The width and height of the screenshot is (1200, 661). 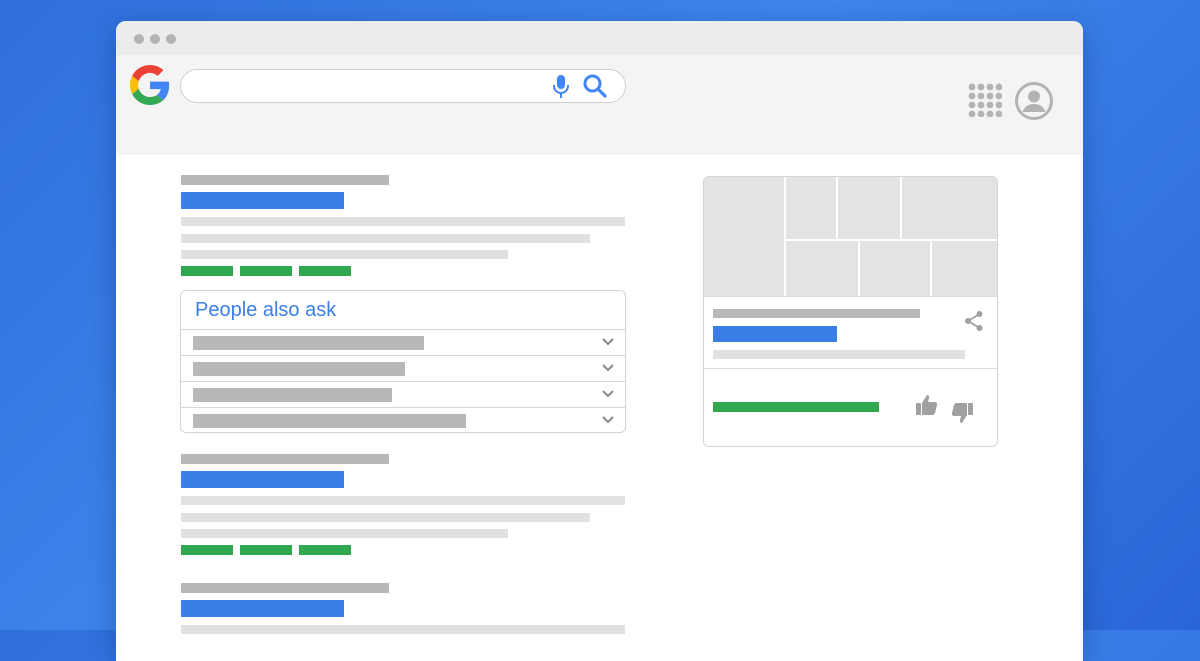 I want to click on people-also-ask-box: People also ask, so click(x=403, y=361).